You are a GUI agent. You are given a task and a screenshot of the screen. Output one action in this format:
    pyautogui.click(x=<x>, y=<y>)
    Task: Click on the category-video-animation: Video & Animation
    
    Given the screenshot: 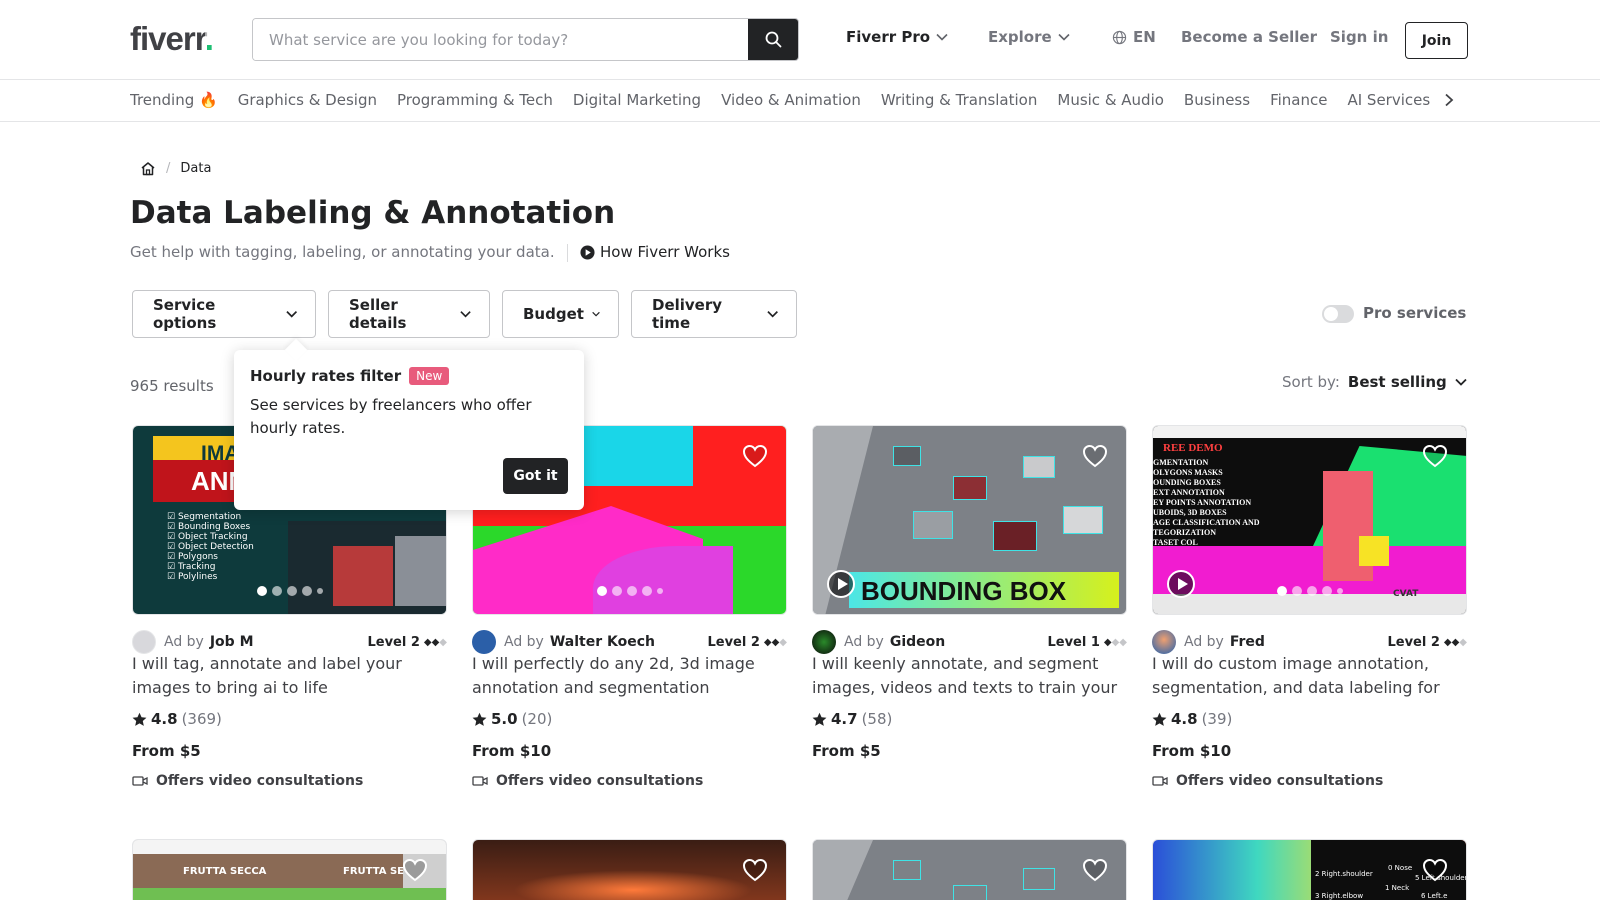 What is the action you would take?
    pyautogui.click(x=791, y=100)
    